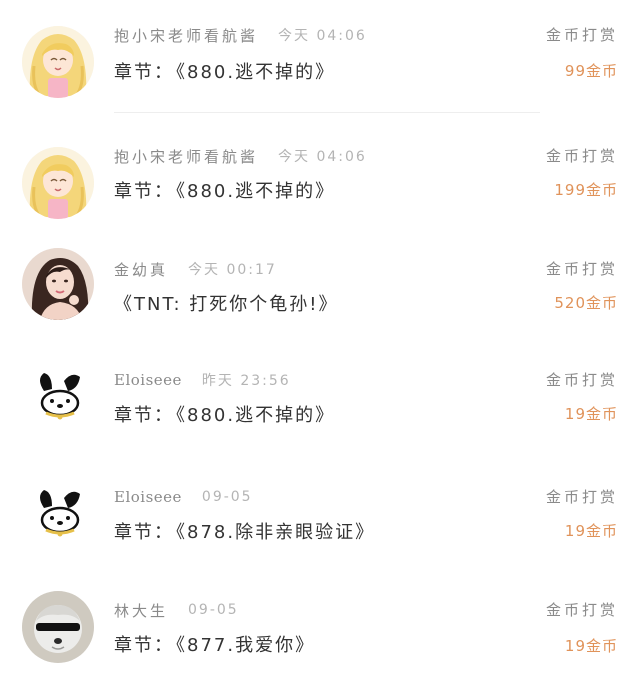 The height and width of the screenshot is (682, 640). I want to click on content-text: 《878.除非亲眼验证》, so click(276, 532).